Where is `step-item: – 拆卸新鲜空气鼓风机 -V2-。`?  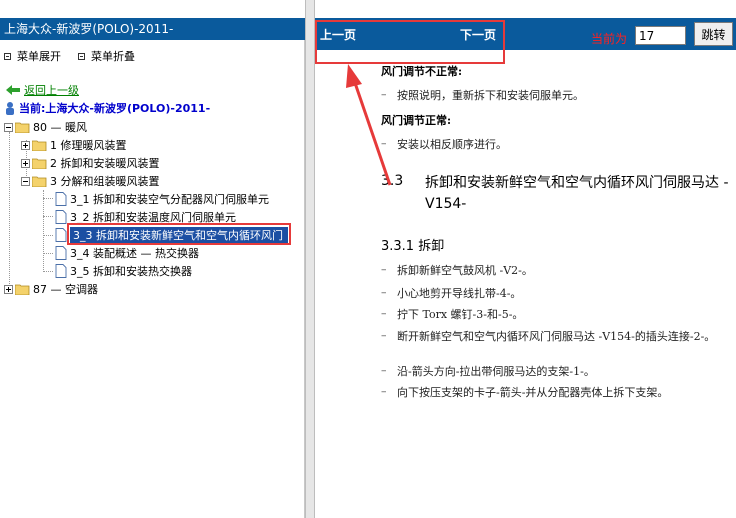 step-item: – 拆卸新鲜空气鼓风机 -V2-。 is located at coordinates (554, 270).